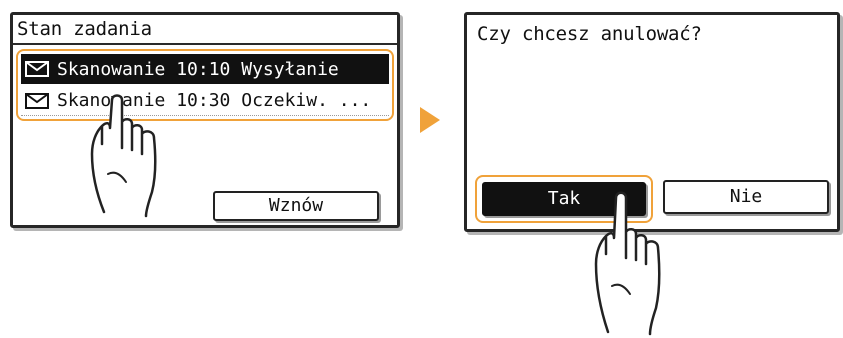 This screenshot has height=338, width=843. Describe the element at coordinates (198, 69) in the screenshot. I see `job-label: Skanowanie 10:10 Wysyłanie` at that location.